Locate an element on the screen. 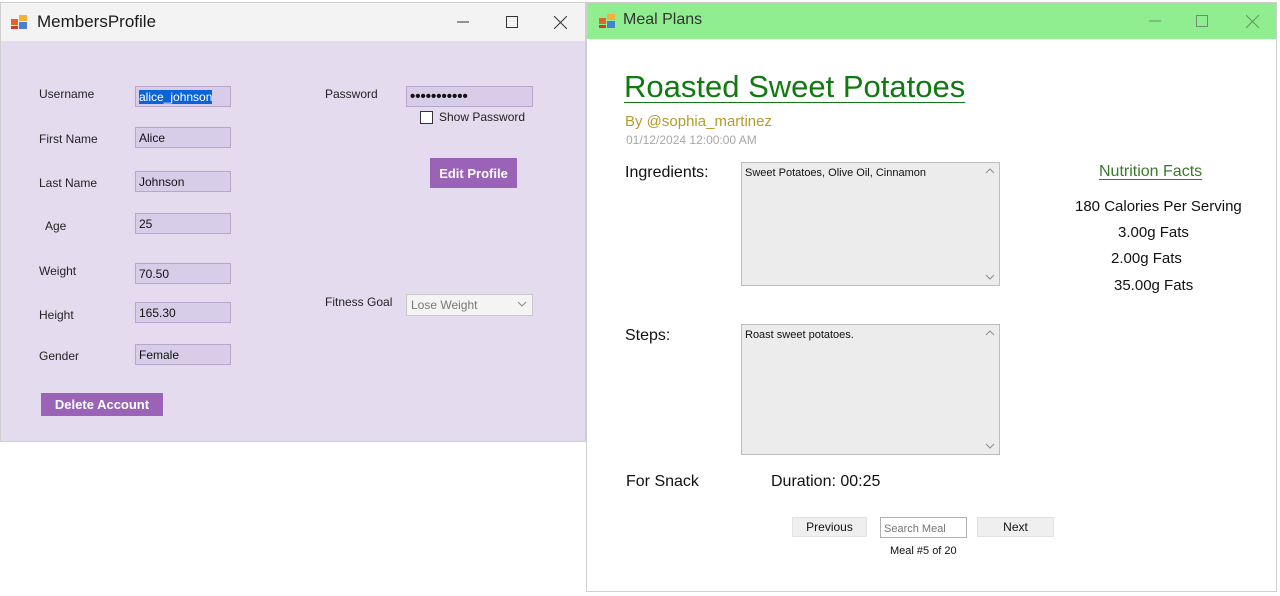 This screenshot has height=596, width=1280. ingredients-text: Sweet Potatoes, Olive Oil, Cinnamon is located at coordinates (835, 173).